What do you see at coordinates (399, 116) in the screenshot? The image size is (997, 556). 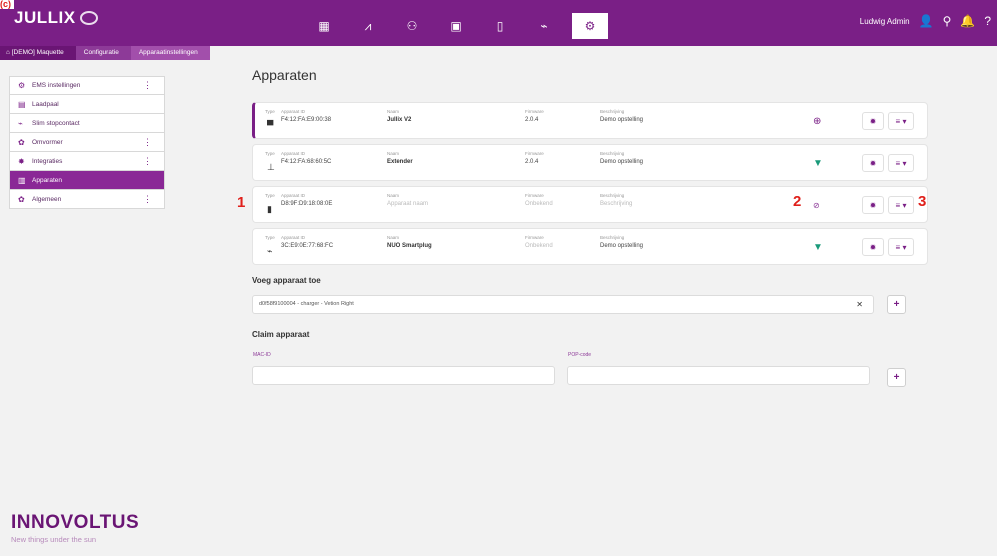 I see `name-column: Naam Jullix V2` at bounding box center [399, 116].